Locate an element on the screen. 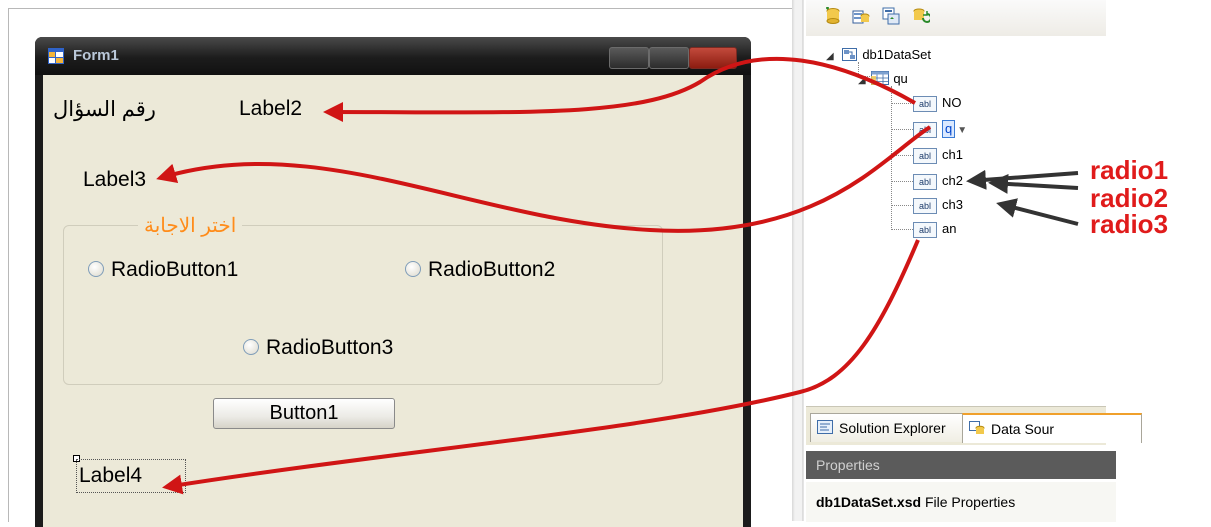  label2: Label2 is located at coordinates (270, 109).